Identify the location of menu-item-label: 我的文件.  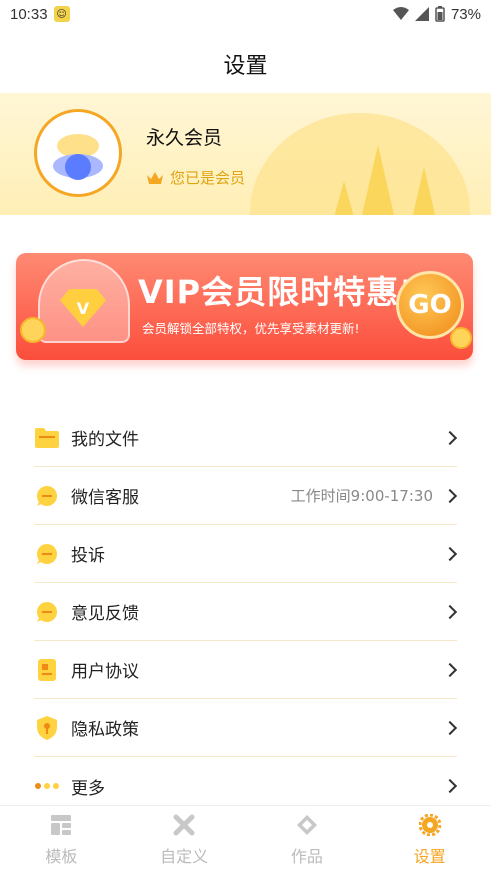
(105, 440).